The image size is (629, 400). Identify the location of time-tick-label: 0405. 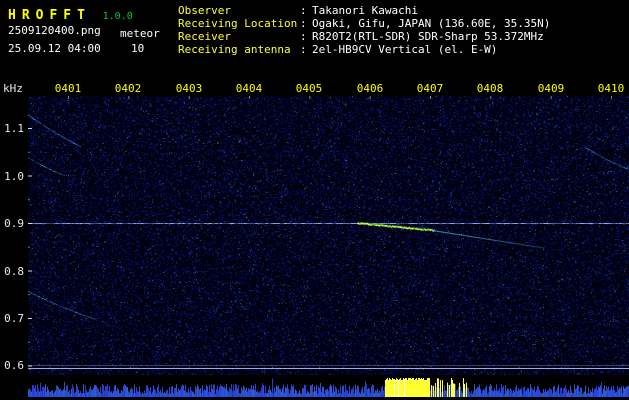
(309, 88).